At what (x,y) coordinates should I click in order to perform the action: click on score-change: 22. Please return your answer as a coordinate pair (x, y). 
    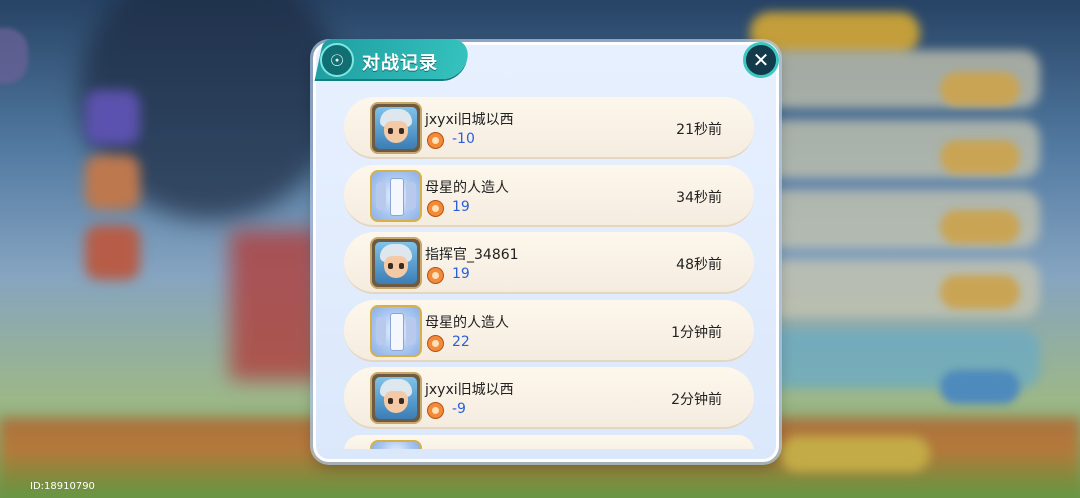
    Looking at the image, I should click on (461, 341).